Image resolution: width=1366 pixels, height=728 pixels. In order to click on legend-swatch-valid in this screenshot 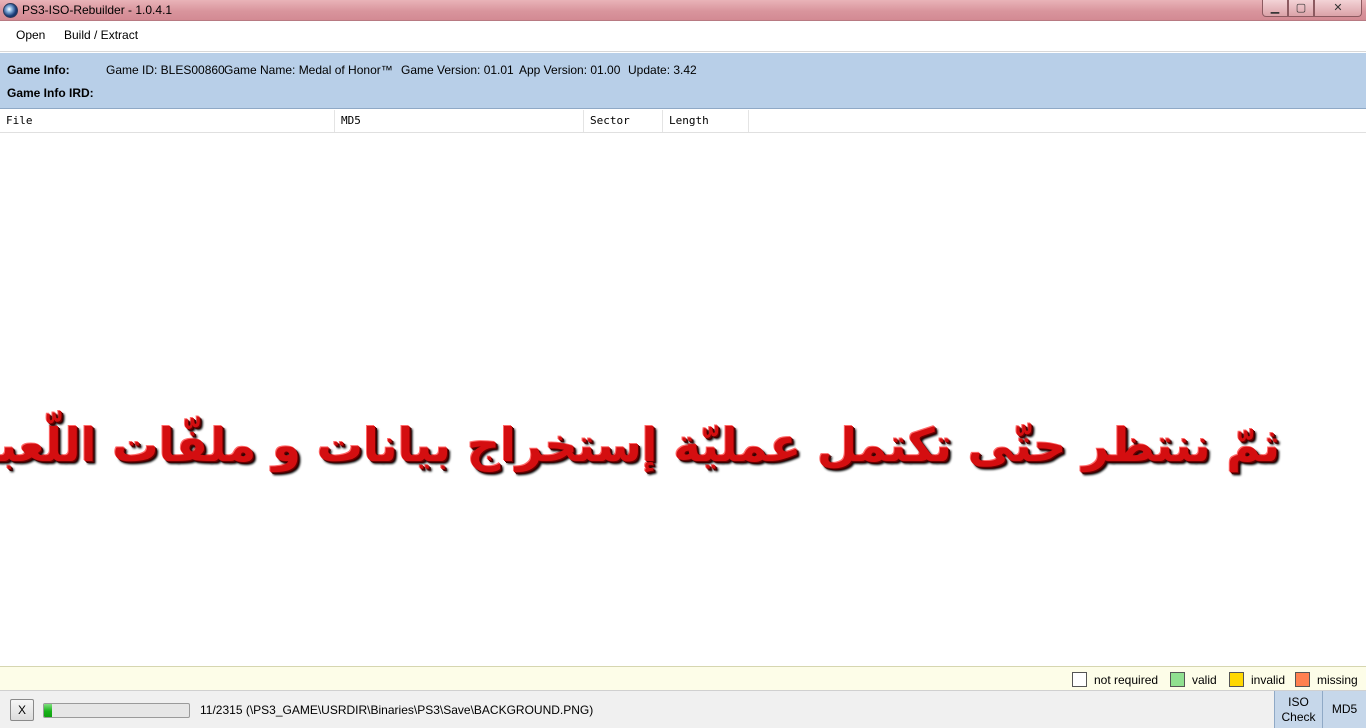, I will do `click(1177, 679)`.